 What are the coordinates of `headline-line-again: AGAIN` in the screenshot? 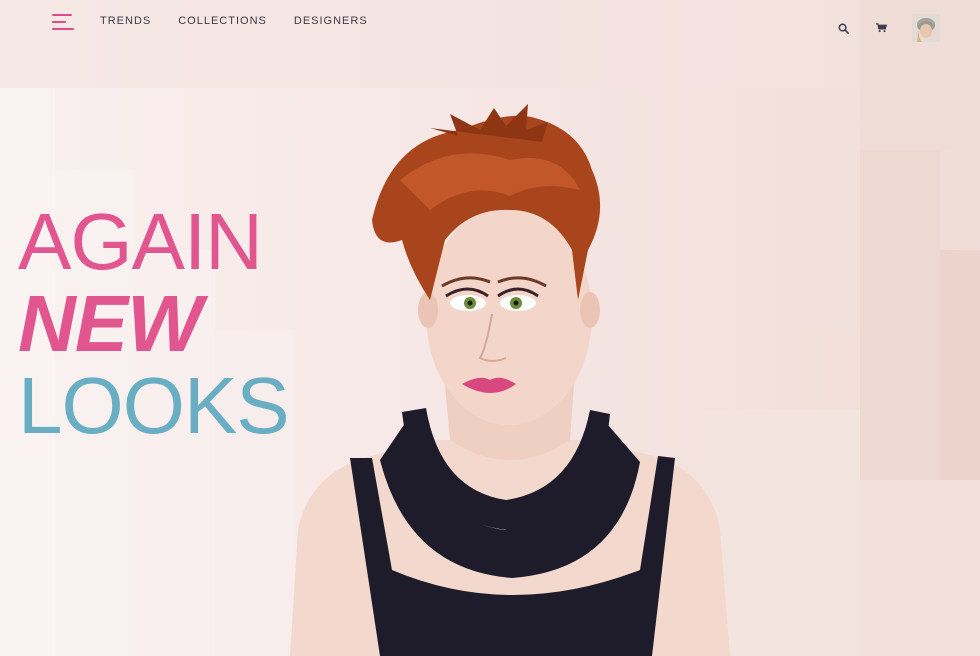 It's located at (140, 241).